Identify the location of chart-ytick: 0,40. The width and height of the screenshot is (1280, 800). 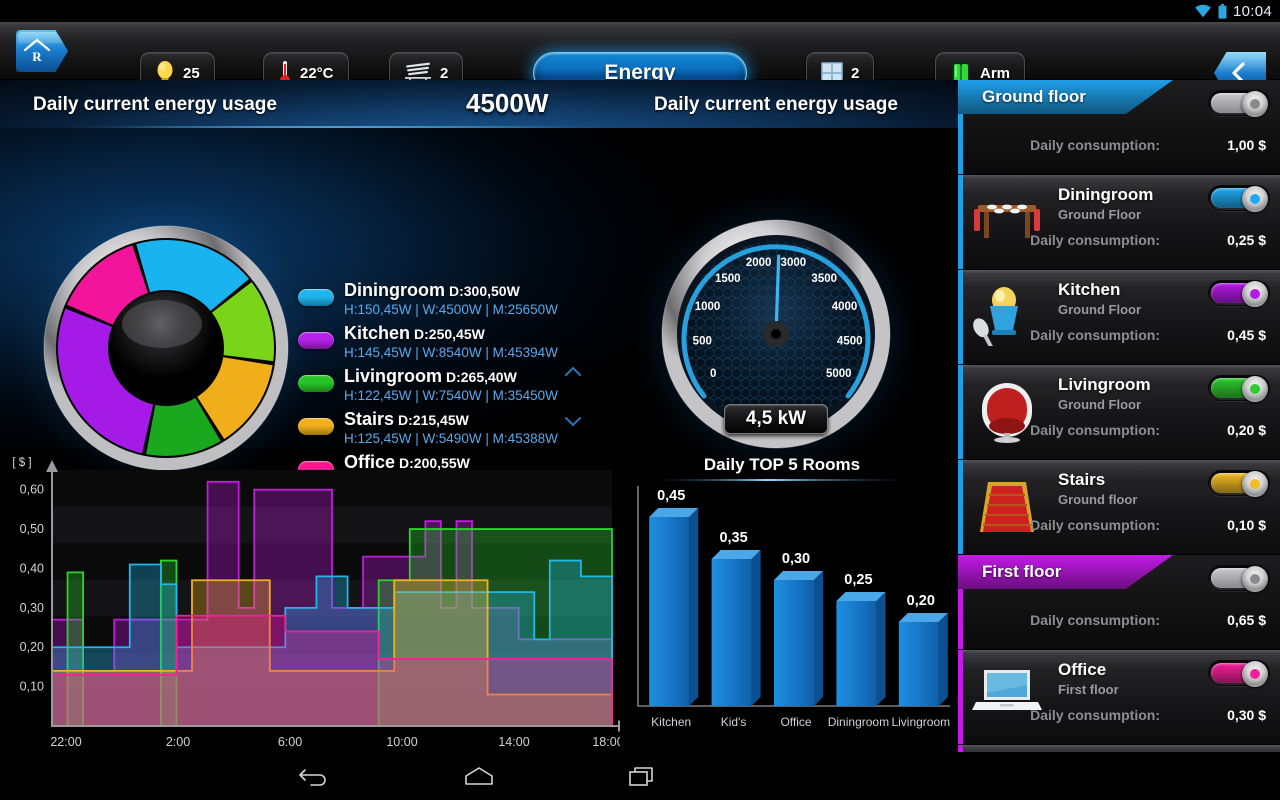
(32, 568).